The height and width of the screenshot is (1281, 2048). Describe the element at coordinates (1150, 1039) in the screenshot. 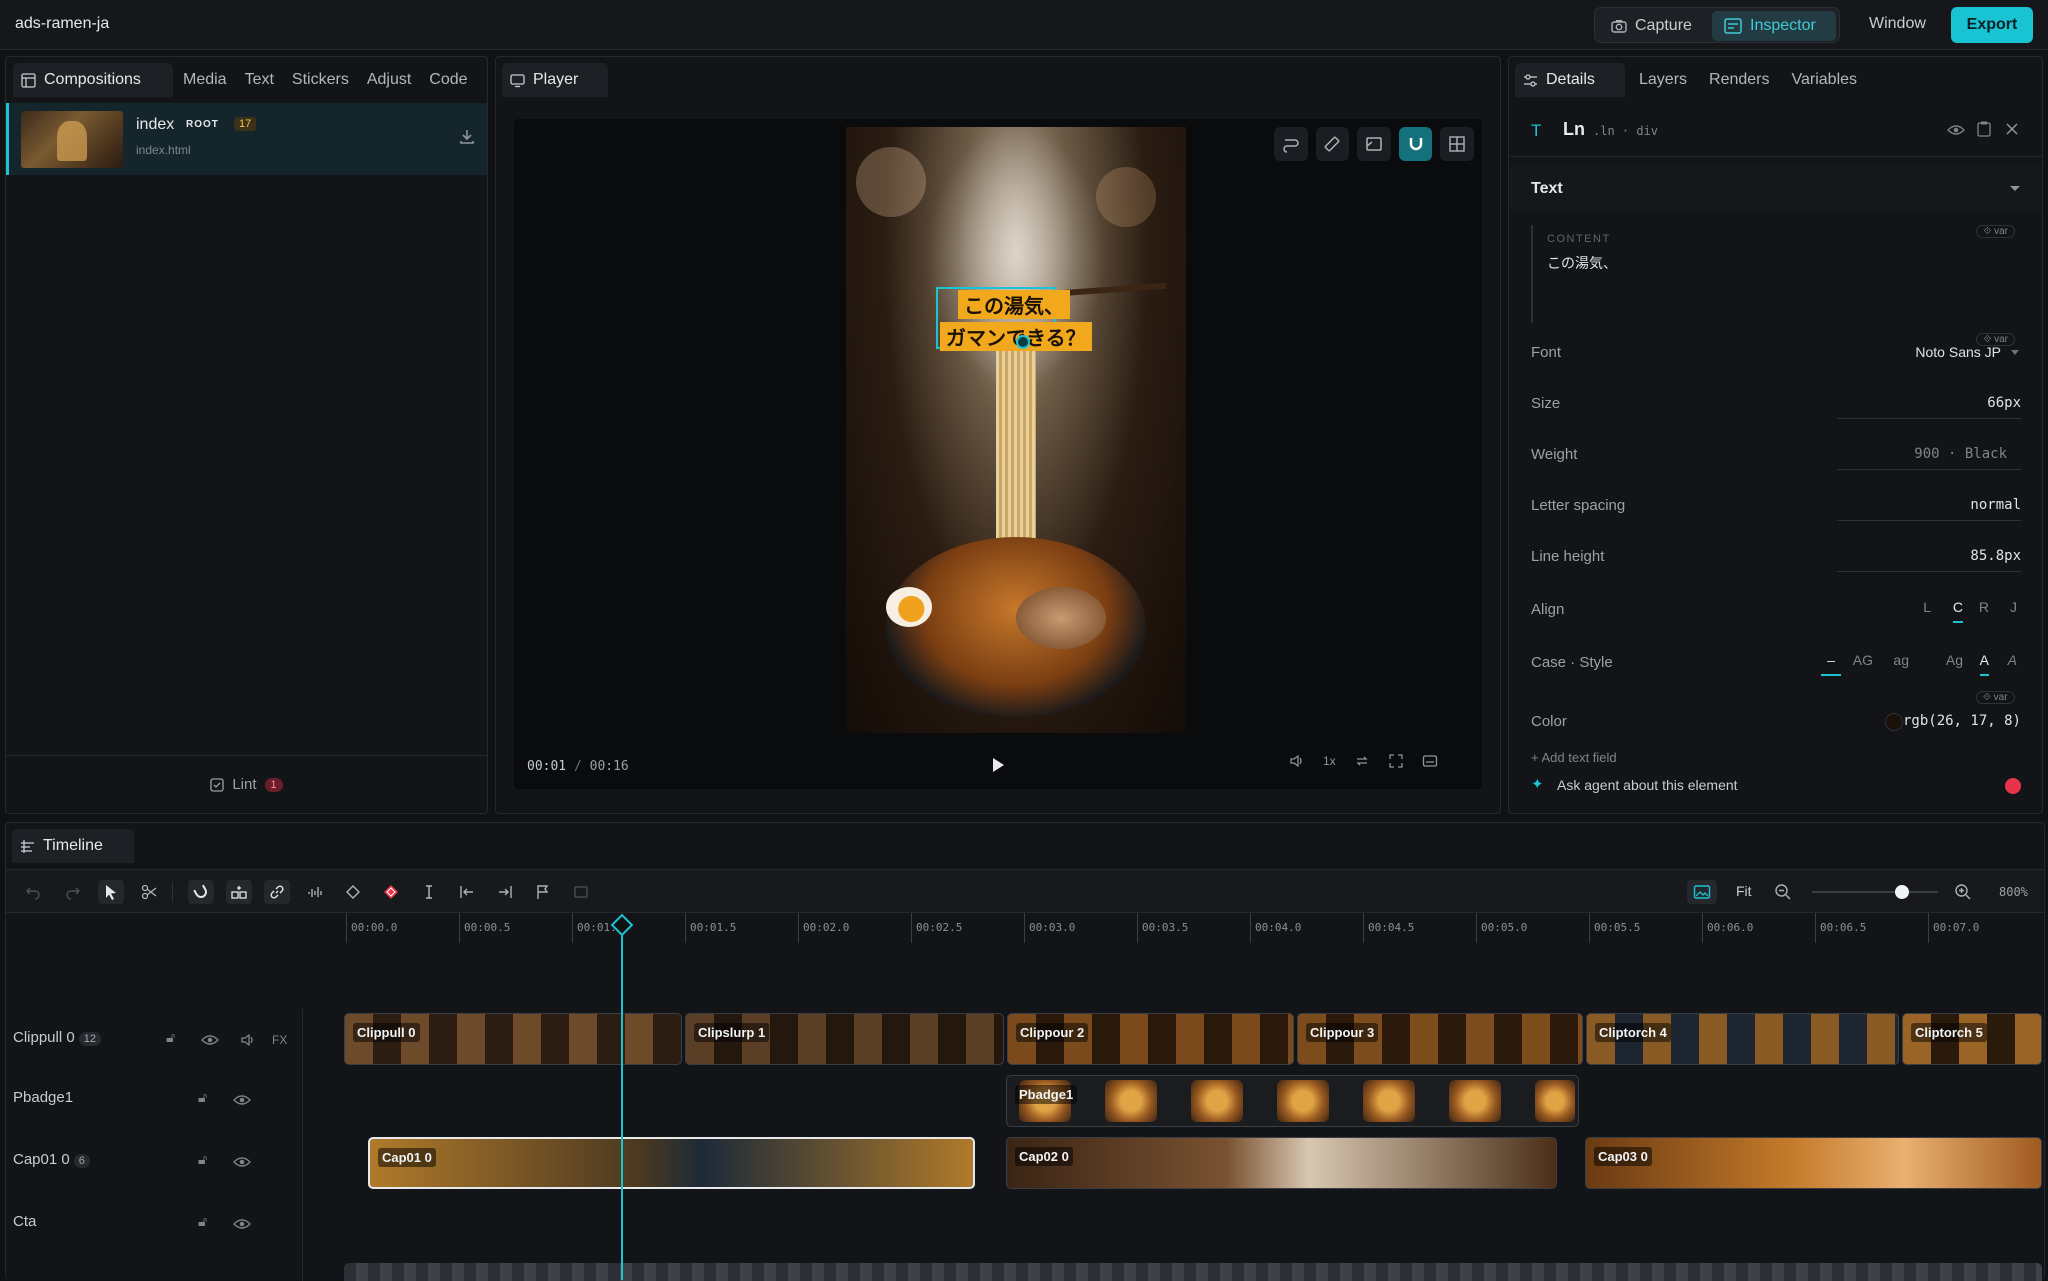

I see `clip: Clippour 2` at that location.